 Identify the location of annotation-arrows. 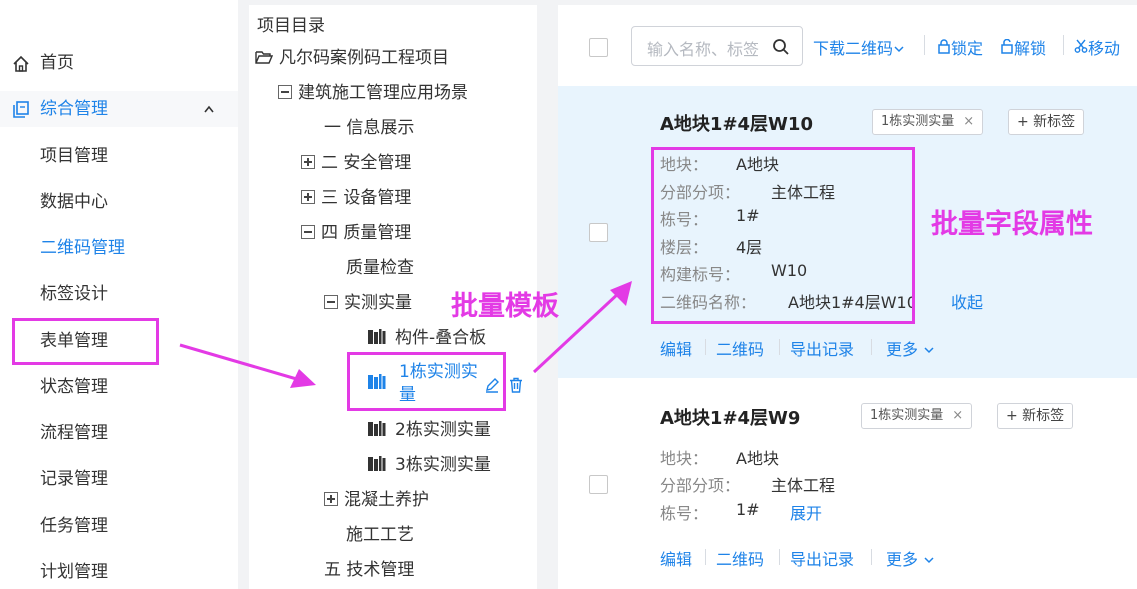
(405, 334).